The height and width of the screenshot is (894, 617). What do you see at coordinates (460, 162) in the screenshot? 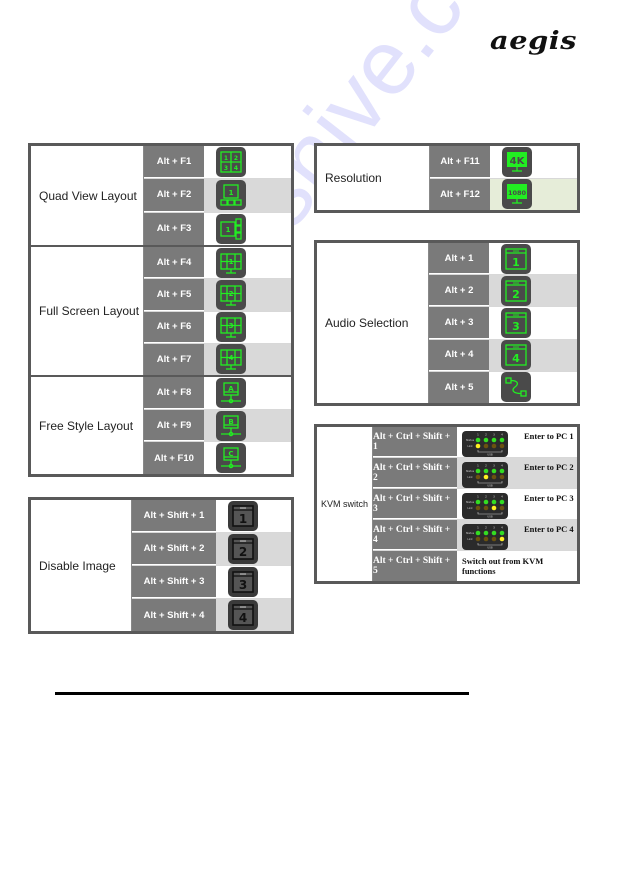
I see `shortcut-key: Alt + F11` at bounding box center [460, 162].